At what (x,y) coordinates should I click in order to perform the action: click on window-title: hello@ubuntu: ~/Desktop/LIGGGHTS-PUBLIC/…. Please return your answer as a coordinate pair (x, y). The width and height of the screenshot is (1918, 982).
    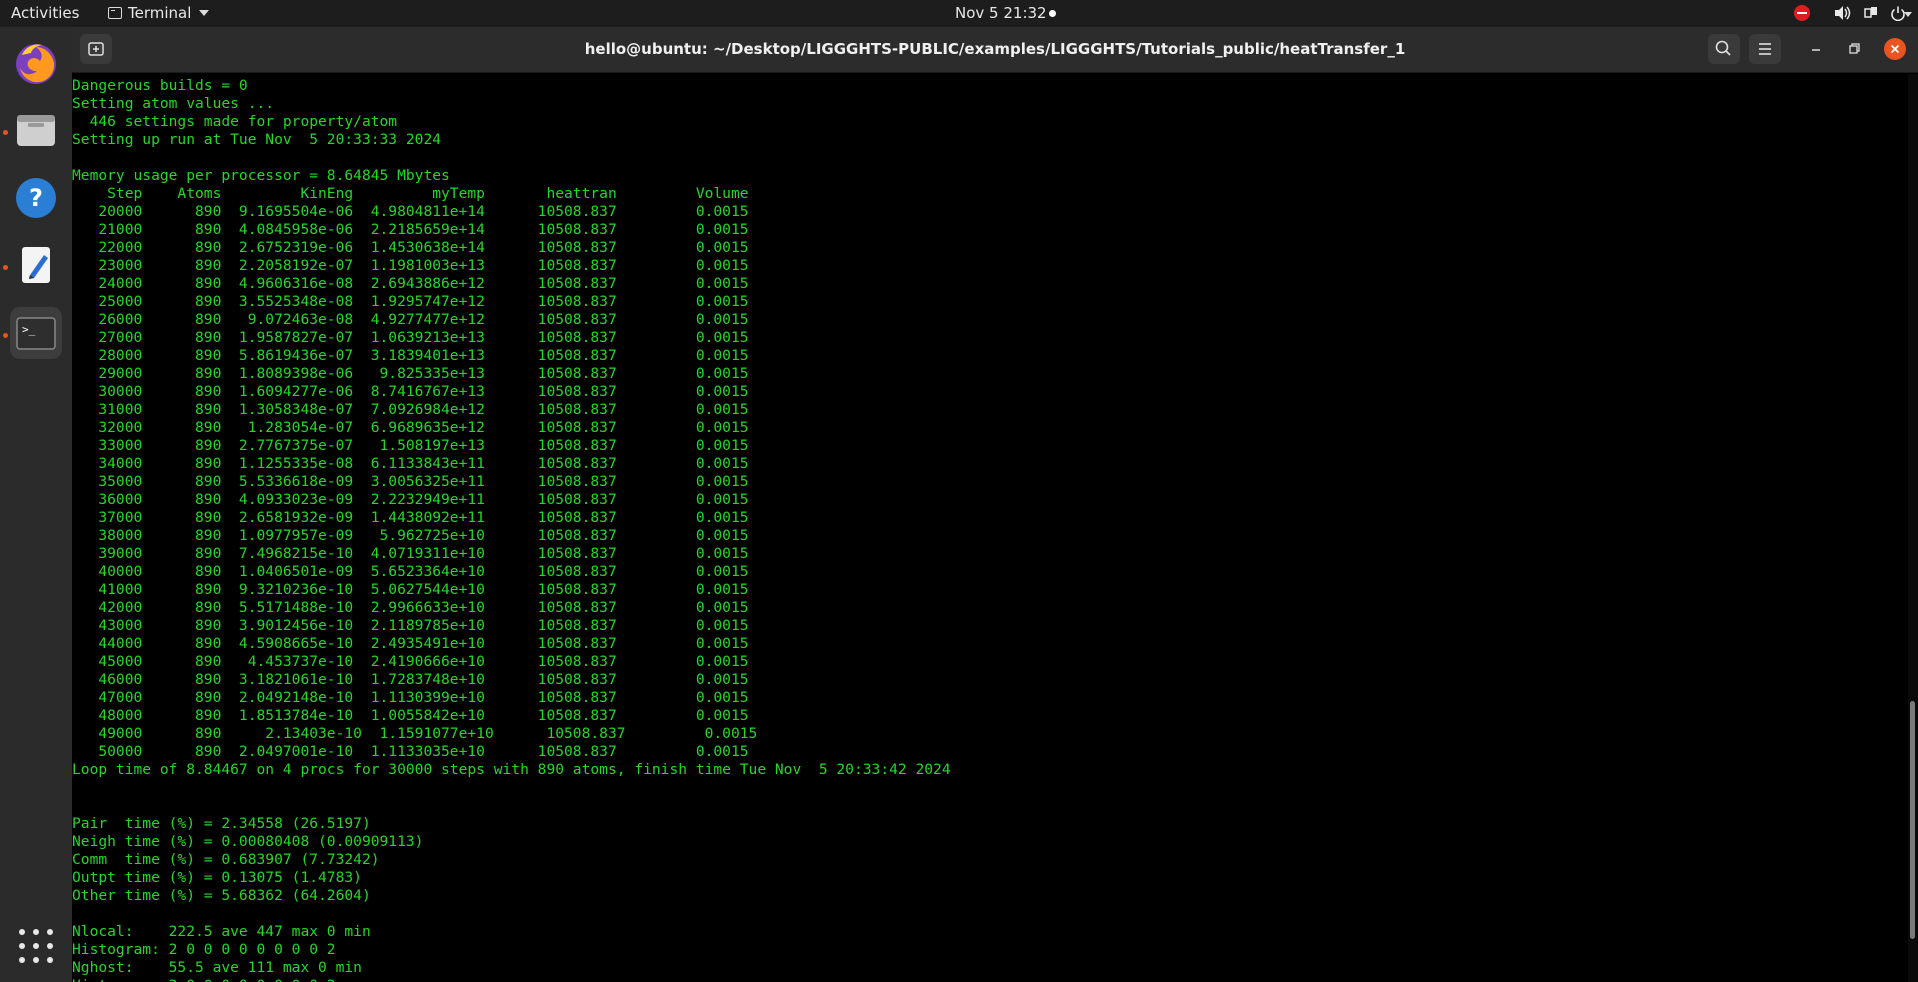
    Looking at the image, I should click on (995, 49).